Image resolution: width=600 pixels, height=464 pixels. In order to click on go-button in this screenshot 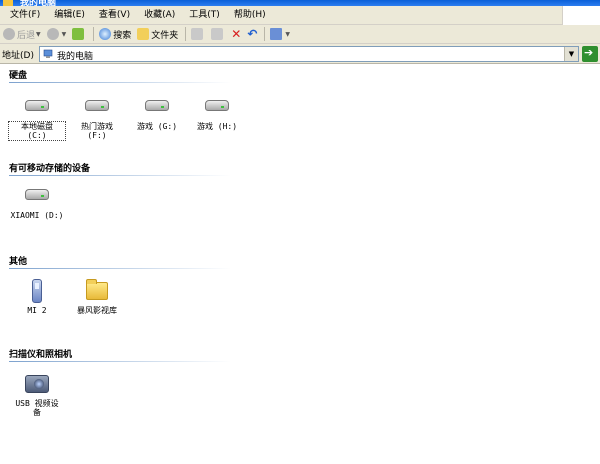, I will do `click(590, 54)`.